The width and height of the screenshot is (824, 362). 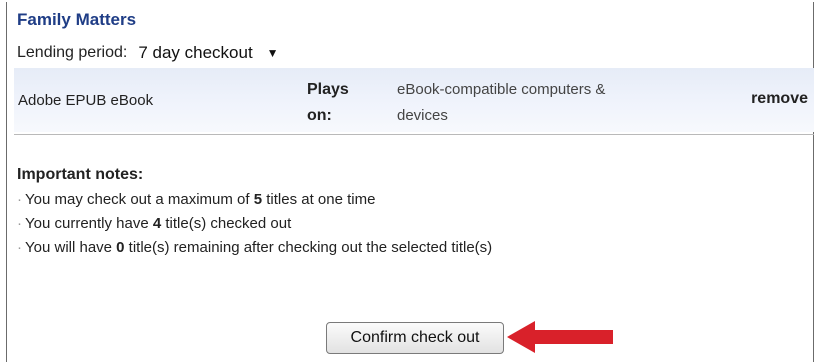 What do you see at coordinates (139, 199) in the screenshot?
I see `note-text: You may check out a maximum of` at bounding box center [139, 199].